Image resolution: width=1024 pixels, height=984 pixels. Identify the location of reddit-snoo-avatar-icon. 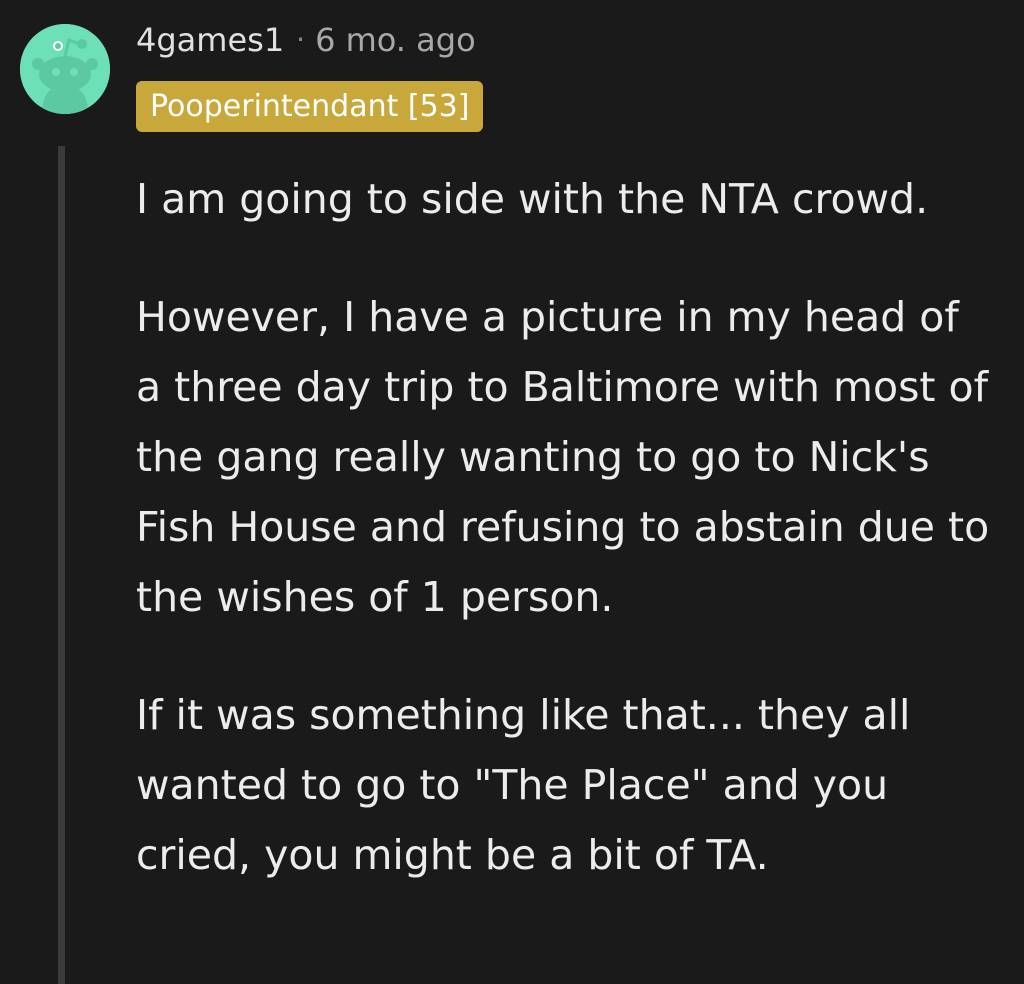
(65, 69).